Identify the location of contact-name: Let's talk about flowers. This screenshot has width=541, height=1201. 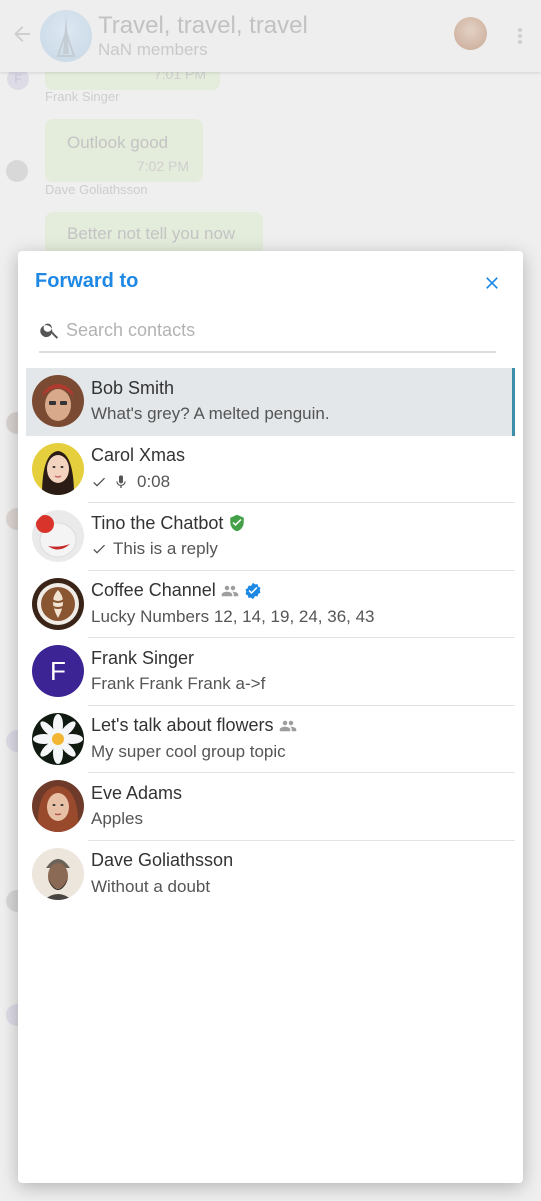
(182, 725).